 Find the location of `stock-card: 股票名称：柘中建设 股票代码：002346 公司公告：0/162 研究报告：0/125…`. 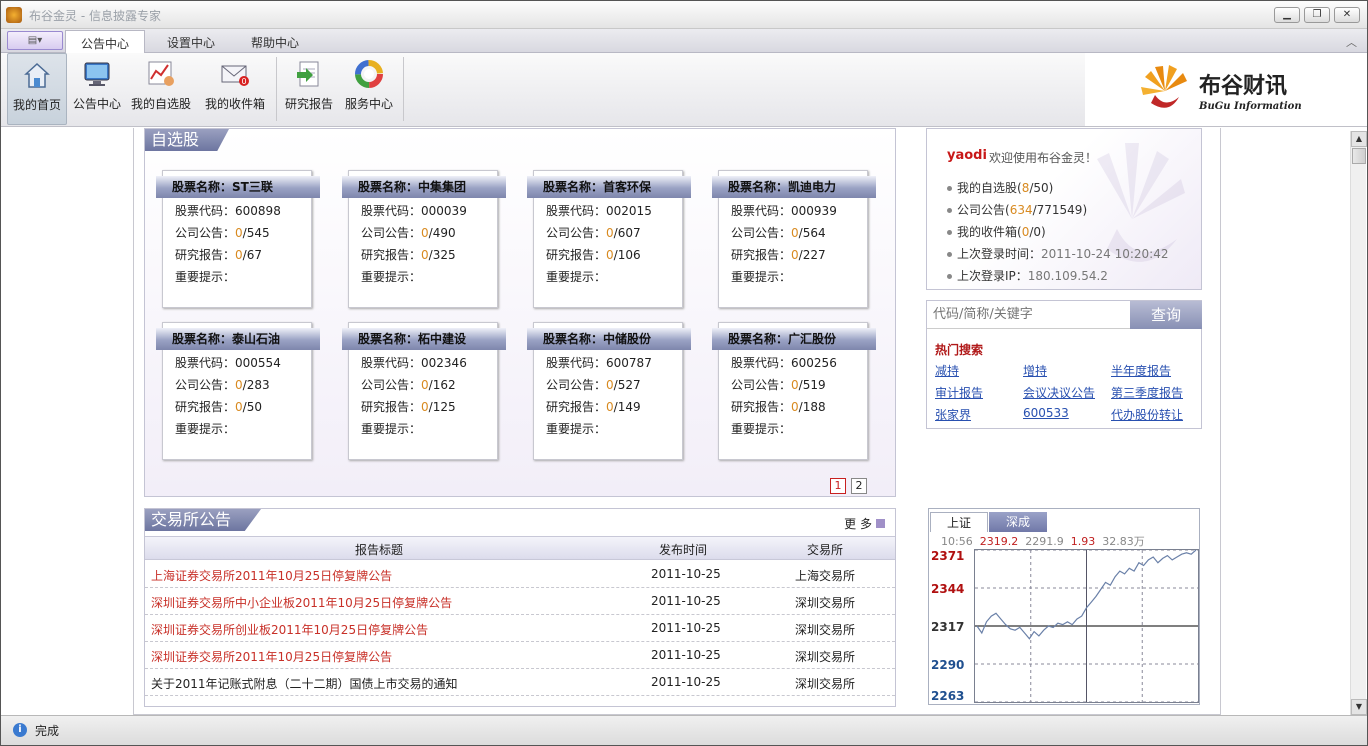

stock-card: 股票名称：柘中建设 股票代码：002346 公司公告：0/162 研究报告：0/125… is located at coordinates (424, 391).